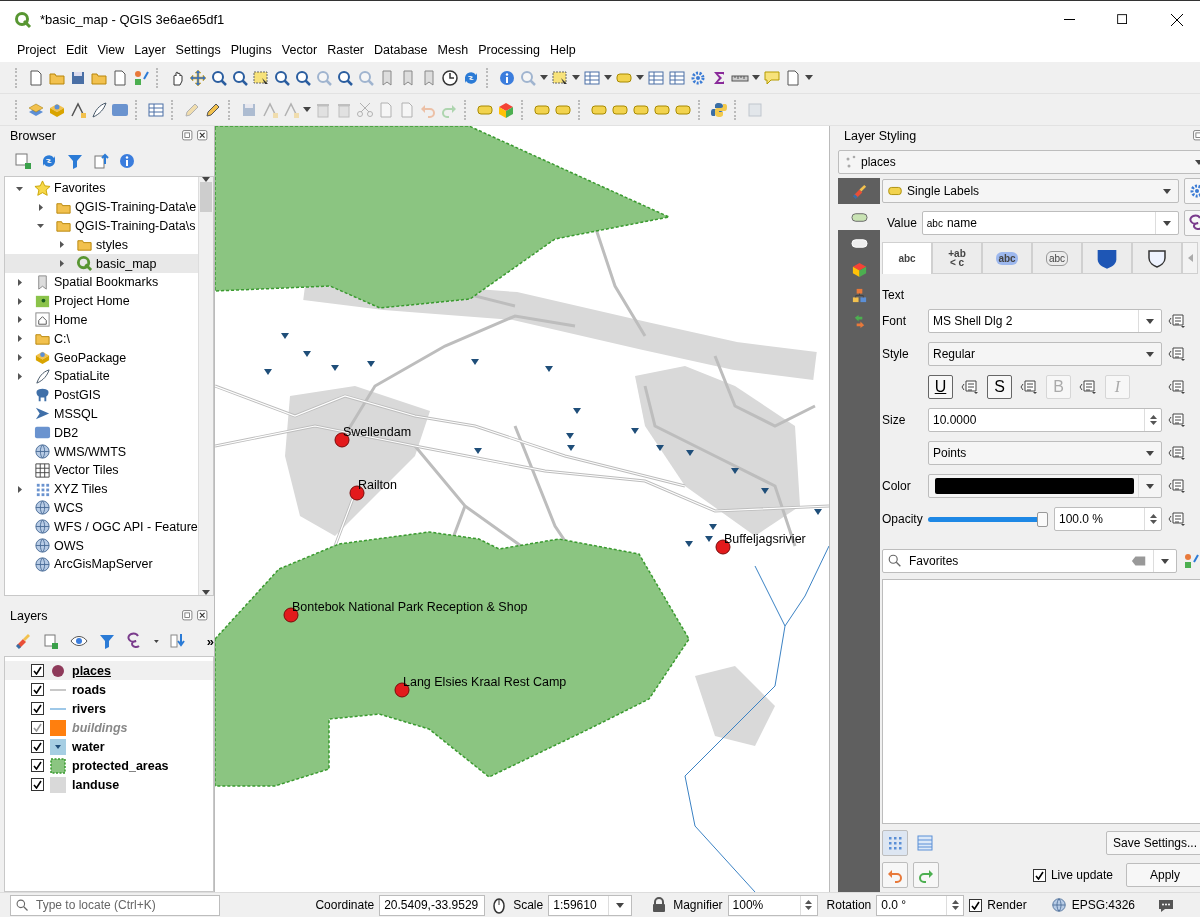  I want to click on symbol-search-field: Favorites, so click(1029, 561).